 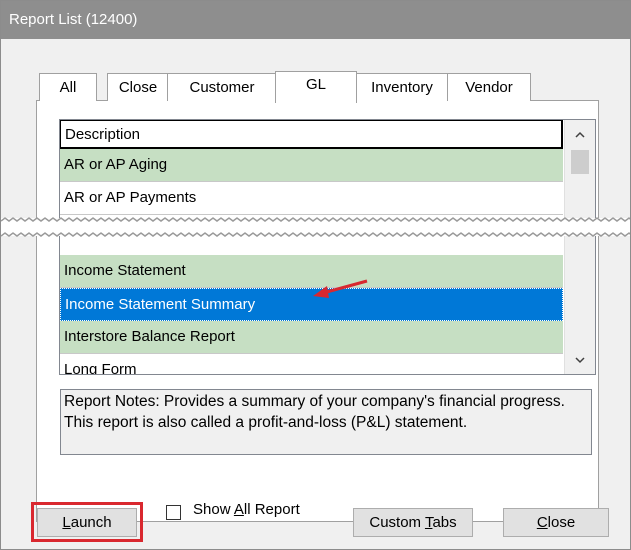 What do you see at coordinates (100, 368) in the screenshot?
I see `list-item-label: Long Form` at bounding box center [100, 368].